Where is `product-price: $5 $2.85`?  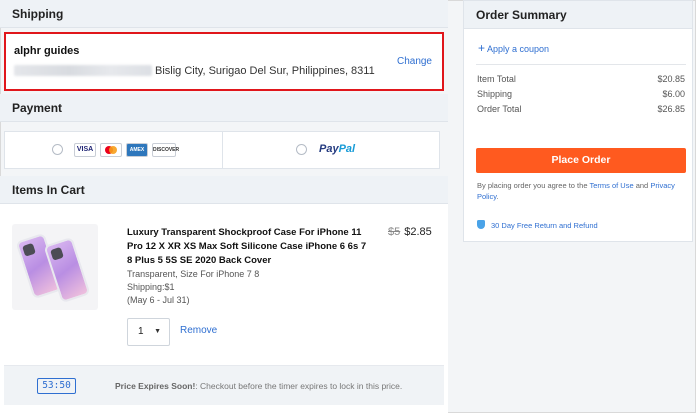 product-price: $5 $2.85 is located at coordinates (410, 232).